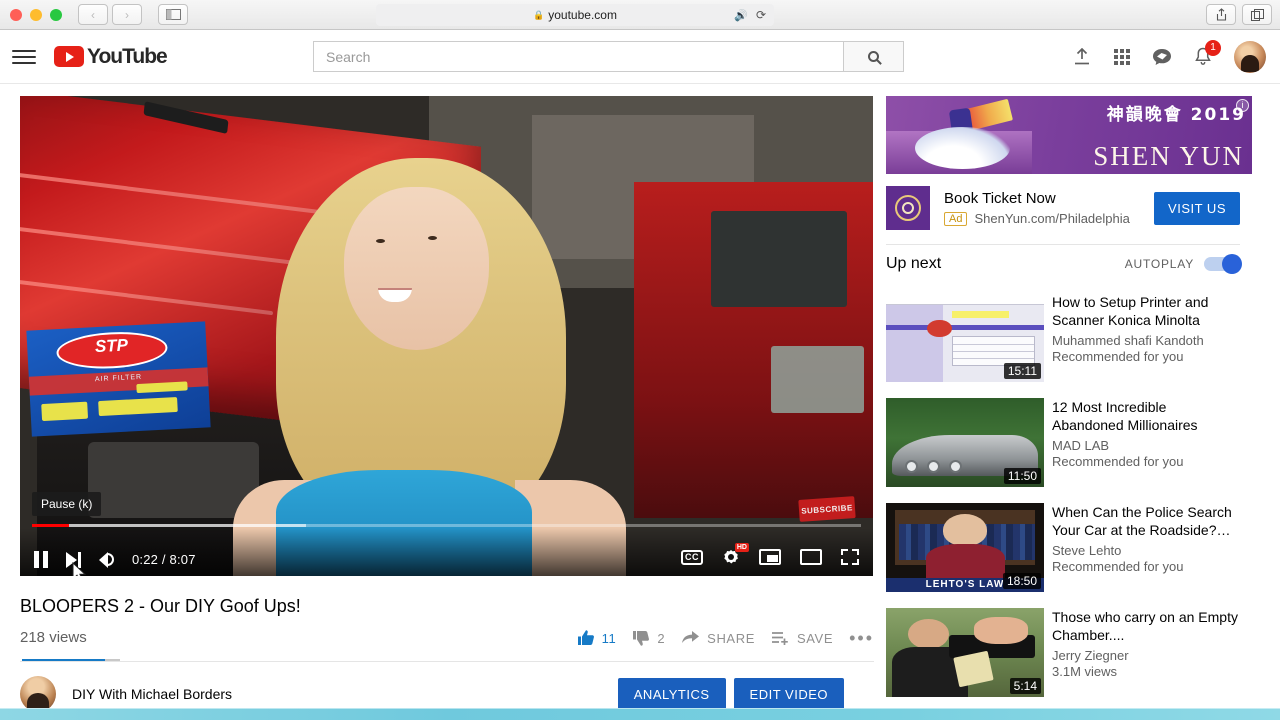  I want to click on search-input, so click(578, 56).